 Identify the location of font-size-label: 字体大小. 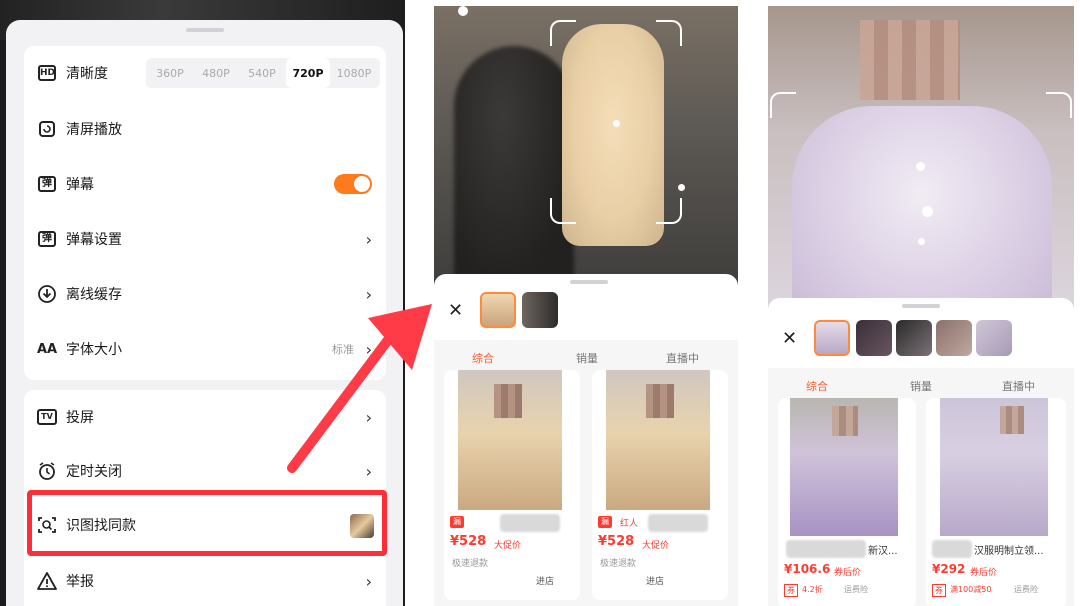
(94, 350).